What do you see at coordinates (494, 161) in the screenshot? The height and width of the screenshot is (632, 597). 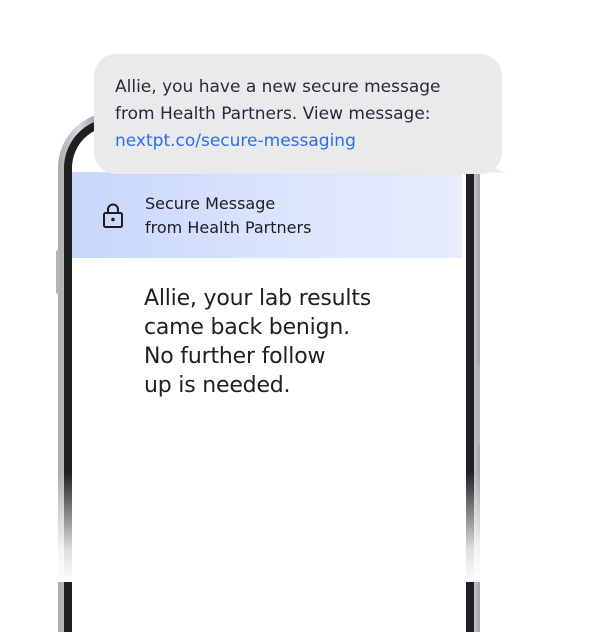 I see `sms-bubble-tail` at bounding box center [494, 161].